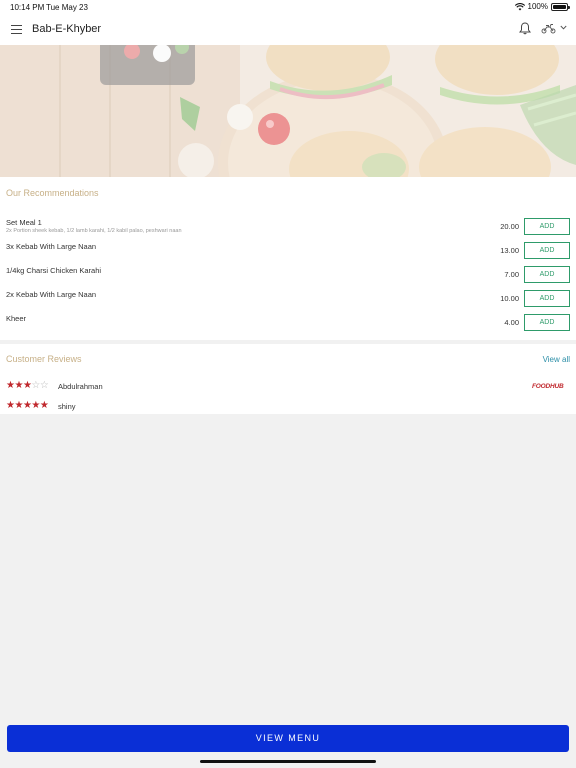 This screenshot has width=576, height=768. What do you see at coordinates (52, 193) in the screenshot?
I see `recommendations-title: Our Recommendations` at bounding box center [52, 193].